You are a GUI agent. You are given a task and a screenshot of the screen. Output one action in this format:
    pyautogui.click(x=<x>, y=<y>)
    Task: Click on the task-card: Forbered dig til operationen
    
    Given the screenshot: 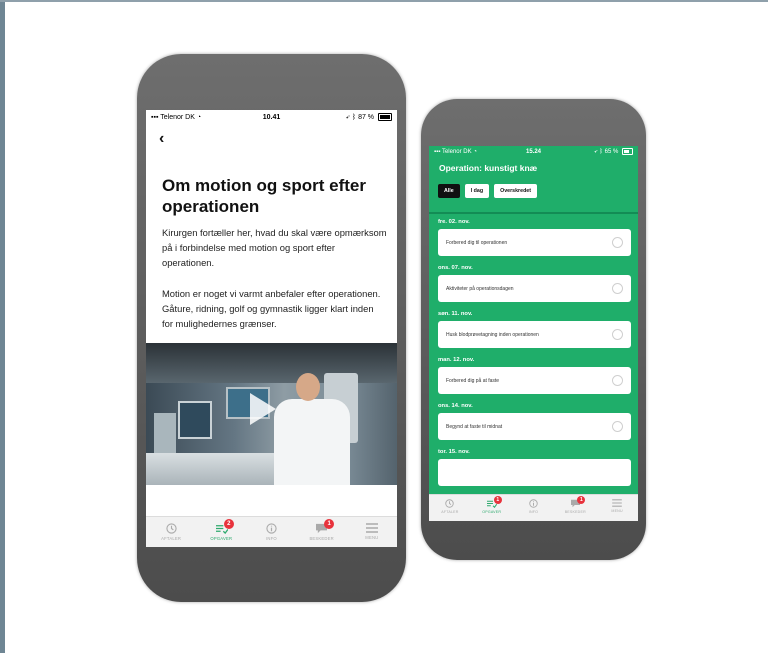 What is the action you would take?
    pyautogui.click(x=534, y=242)
    